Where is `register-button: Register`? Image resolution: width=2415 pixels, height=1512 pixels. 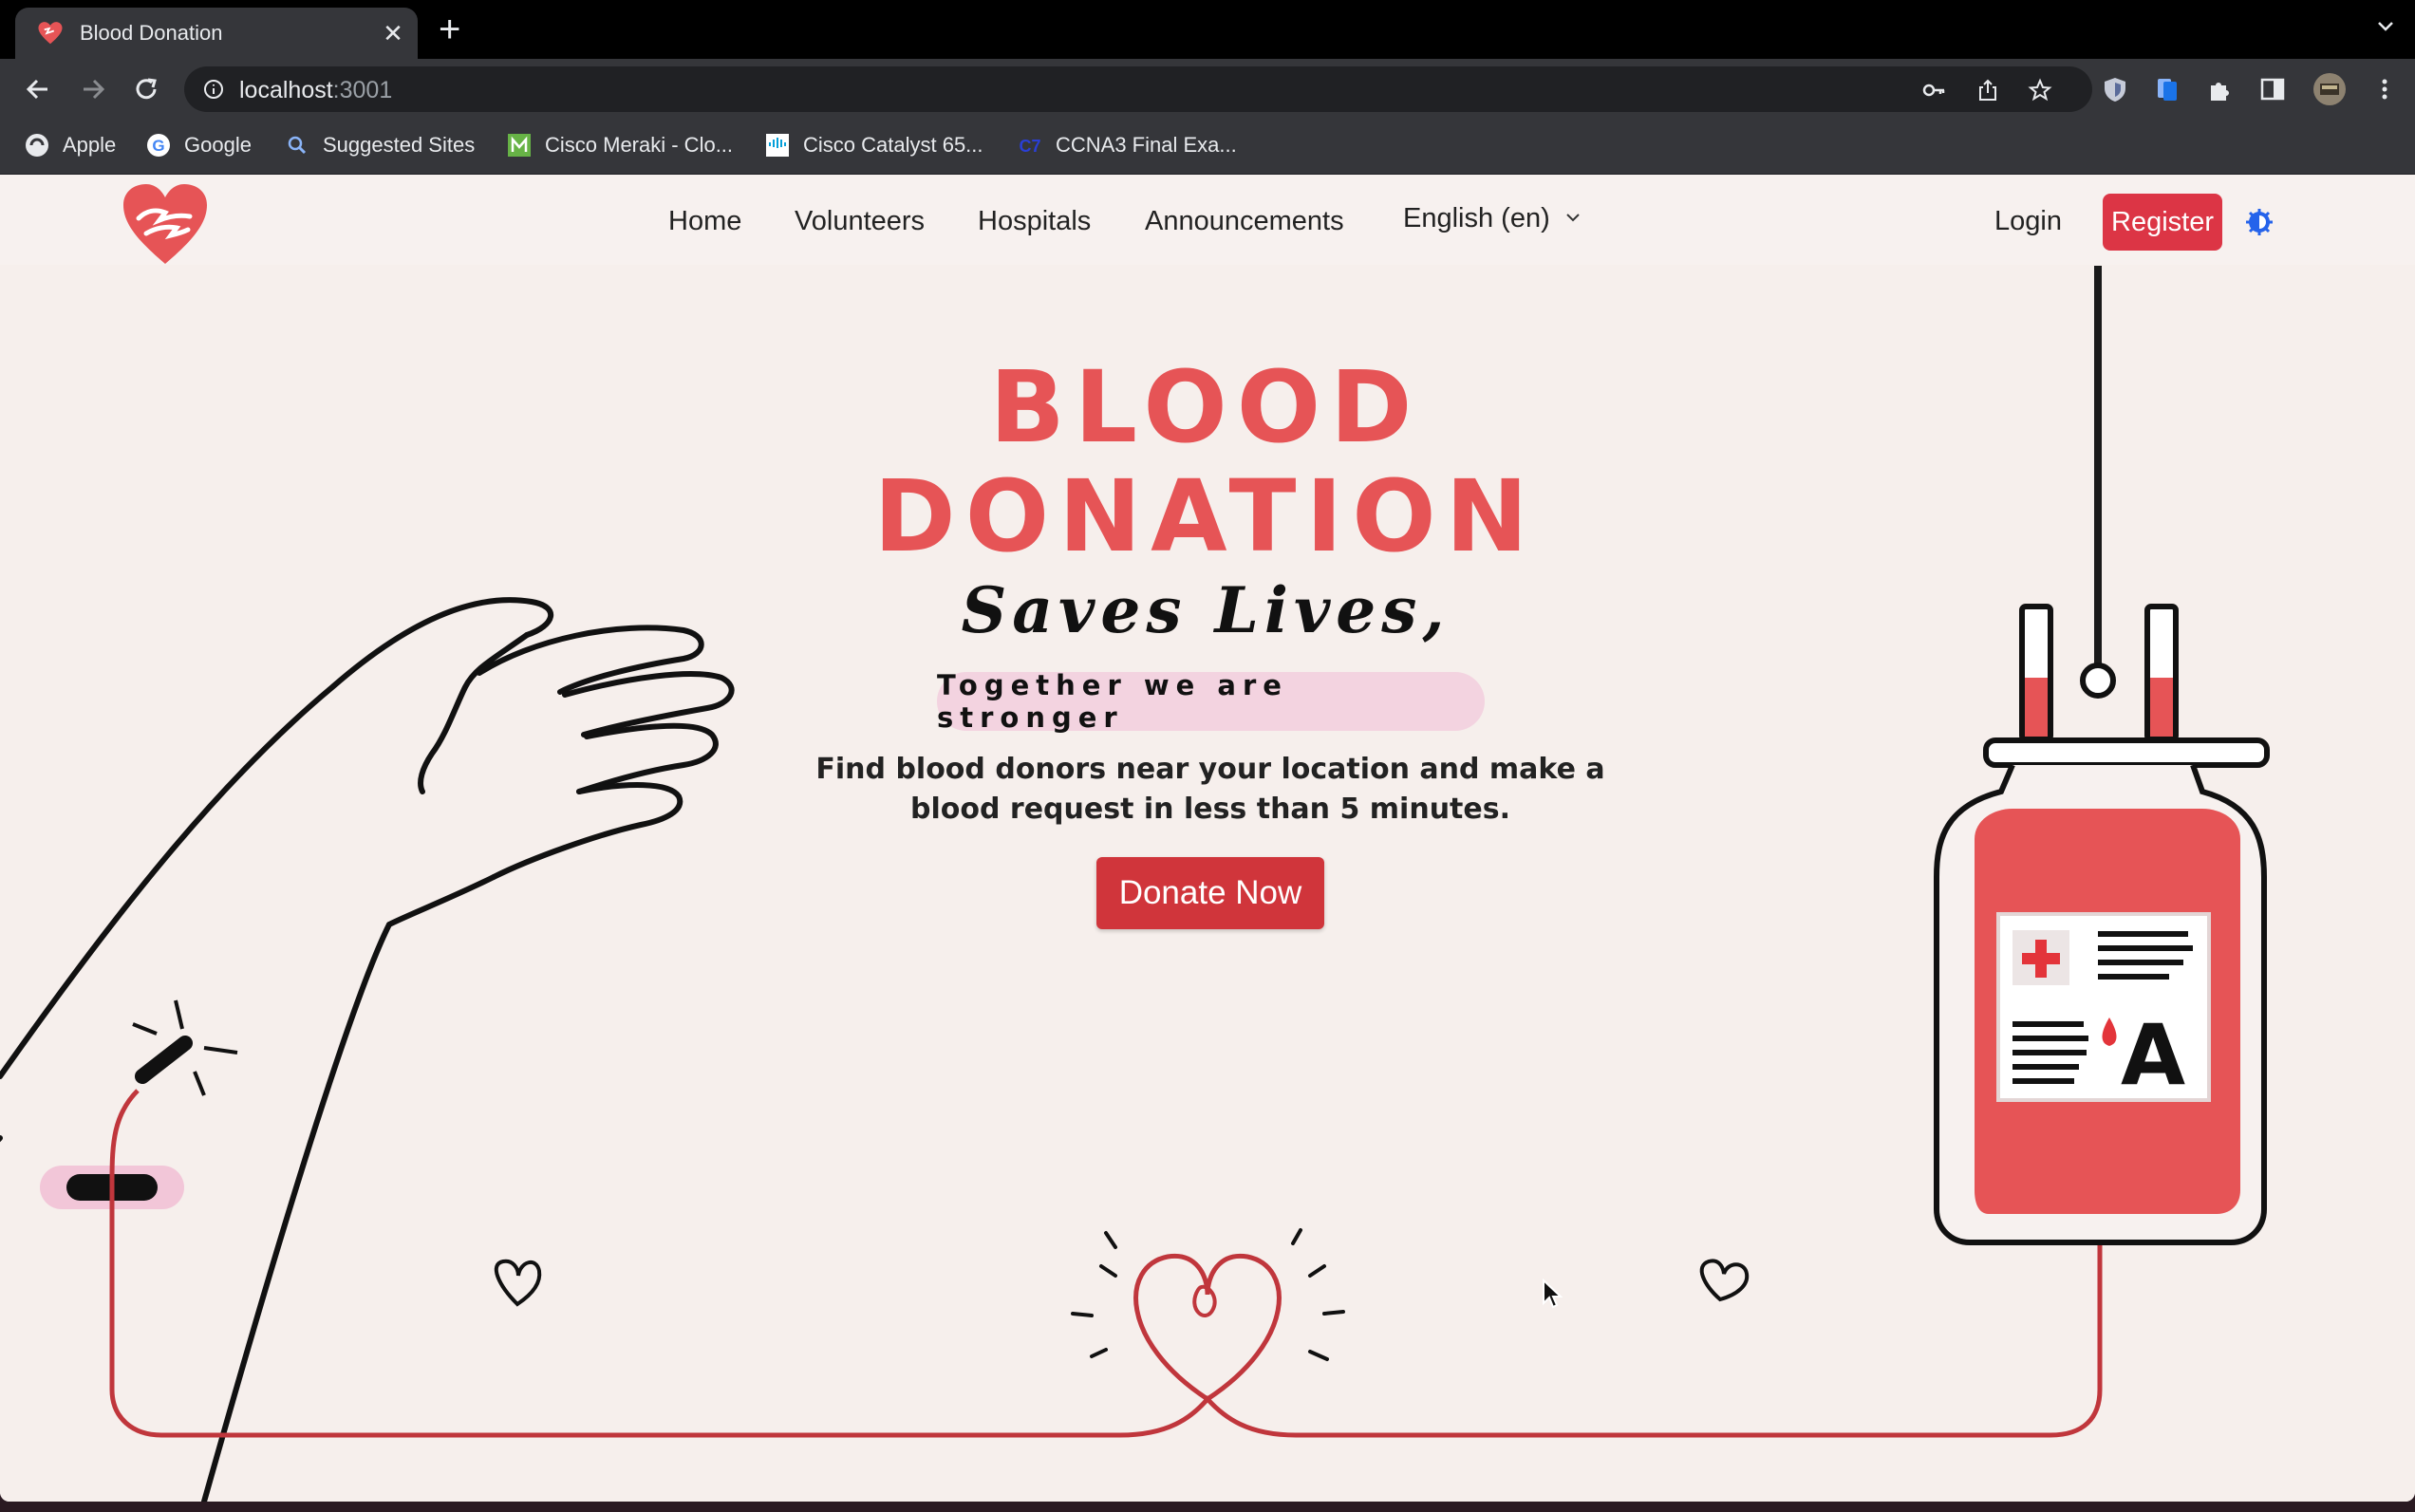 register-button: Register is located at coordinates (2162, 222).